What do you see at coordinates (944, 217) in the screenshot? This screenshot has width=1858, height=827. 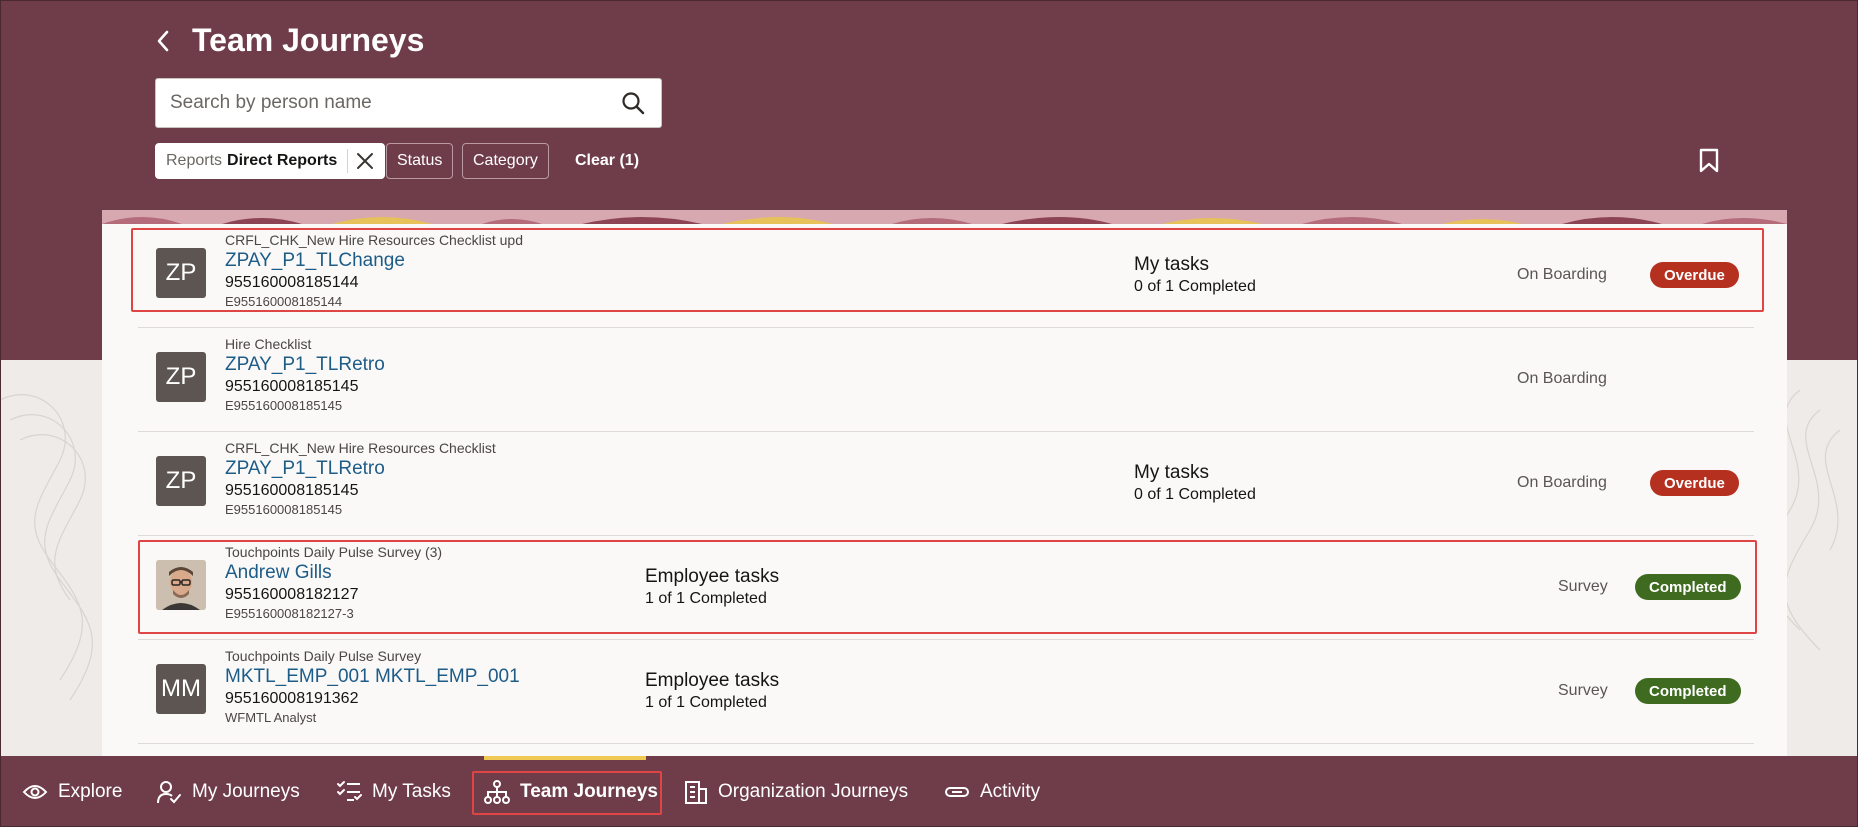 I see `decorative-banner` at bounding box center [944, 217].